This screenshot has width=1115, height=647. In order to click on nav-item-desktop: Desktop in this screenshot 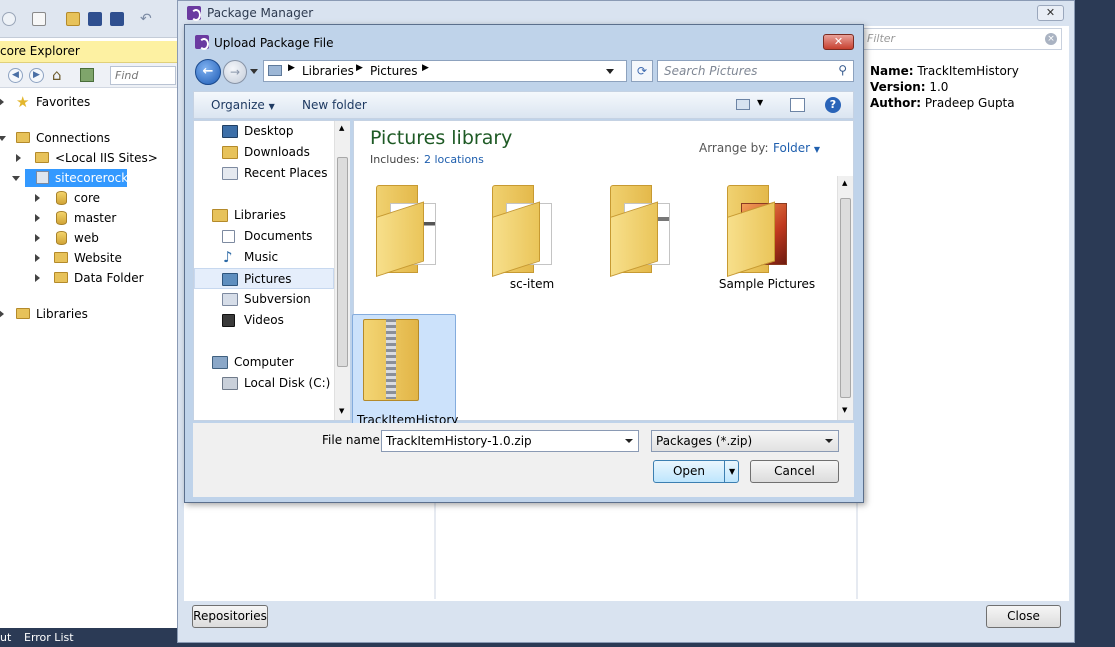, I will do `click(264, 131)`.